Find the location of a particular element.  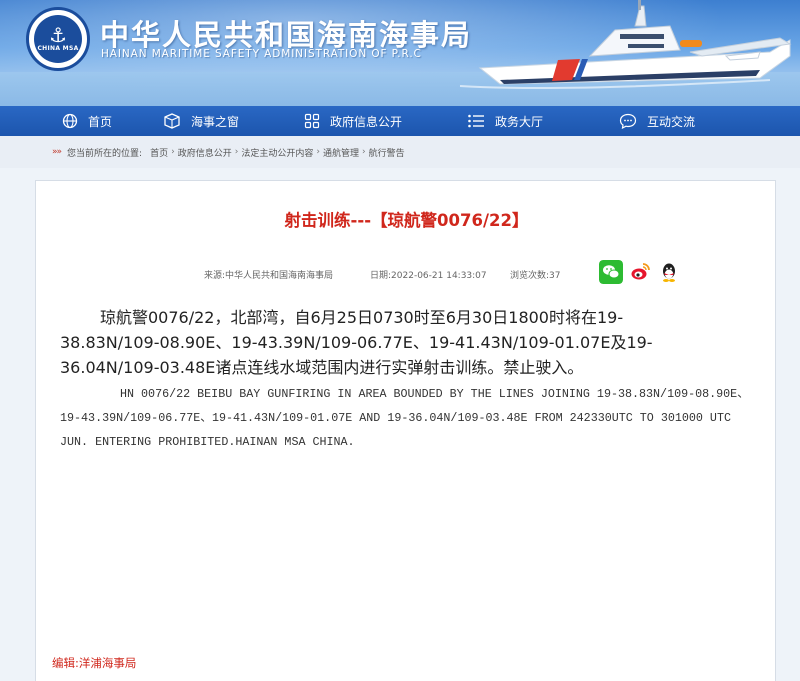

breadcrumb-item-home: 首页 is located at coordinates (159, 152).